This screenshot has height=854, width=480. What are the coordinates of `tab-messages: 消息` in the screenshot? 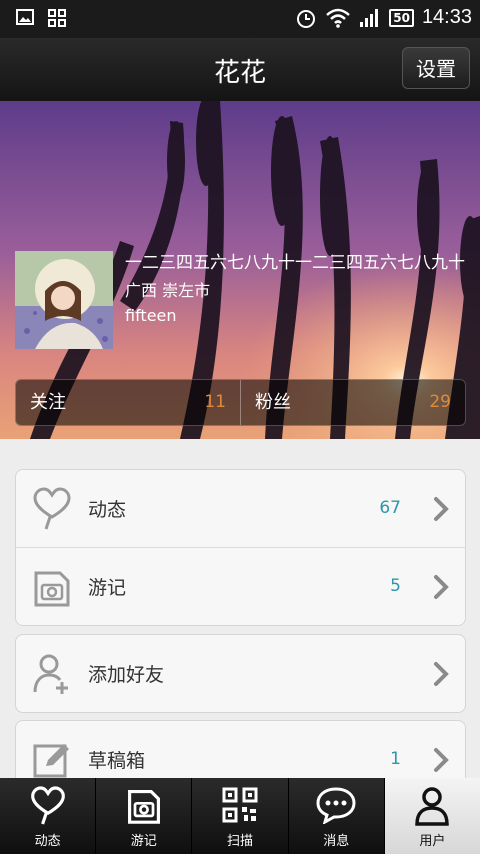 It's located at (337, 816).